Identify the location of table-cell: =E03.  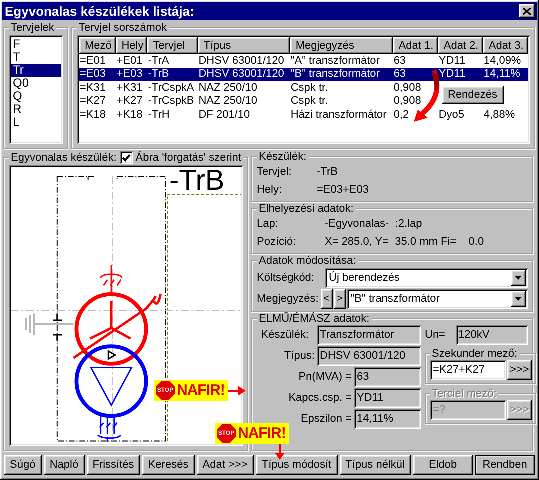
(97, 74).